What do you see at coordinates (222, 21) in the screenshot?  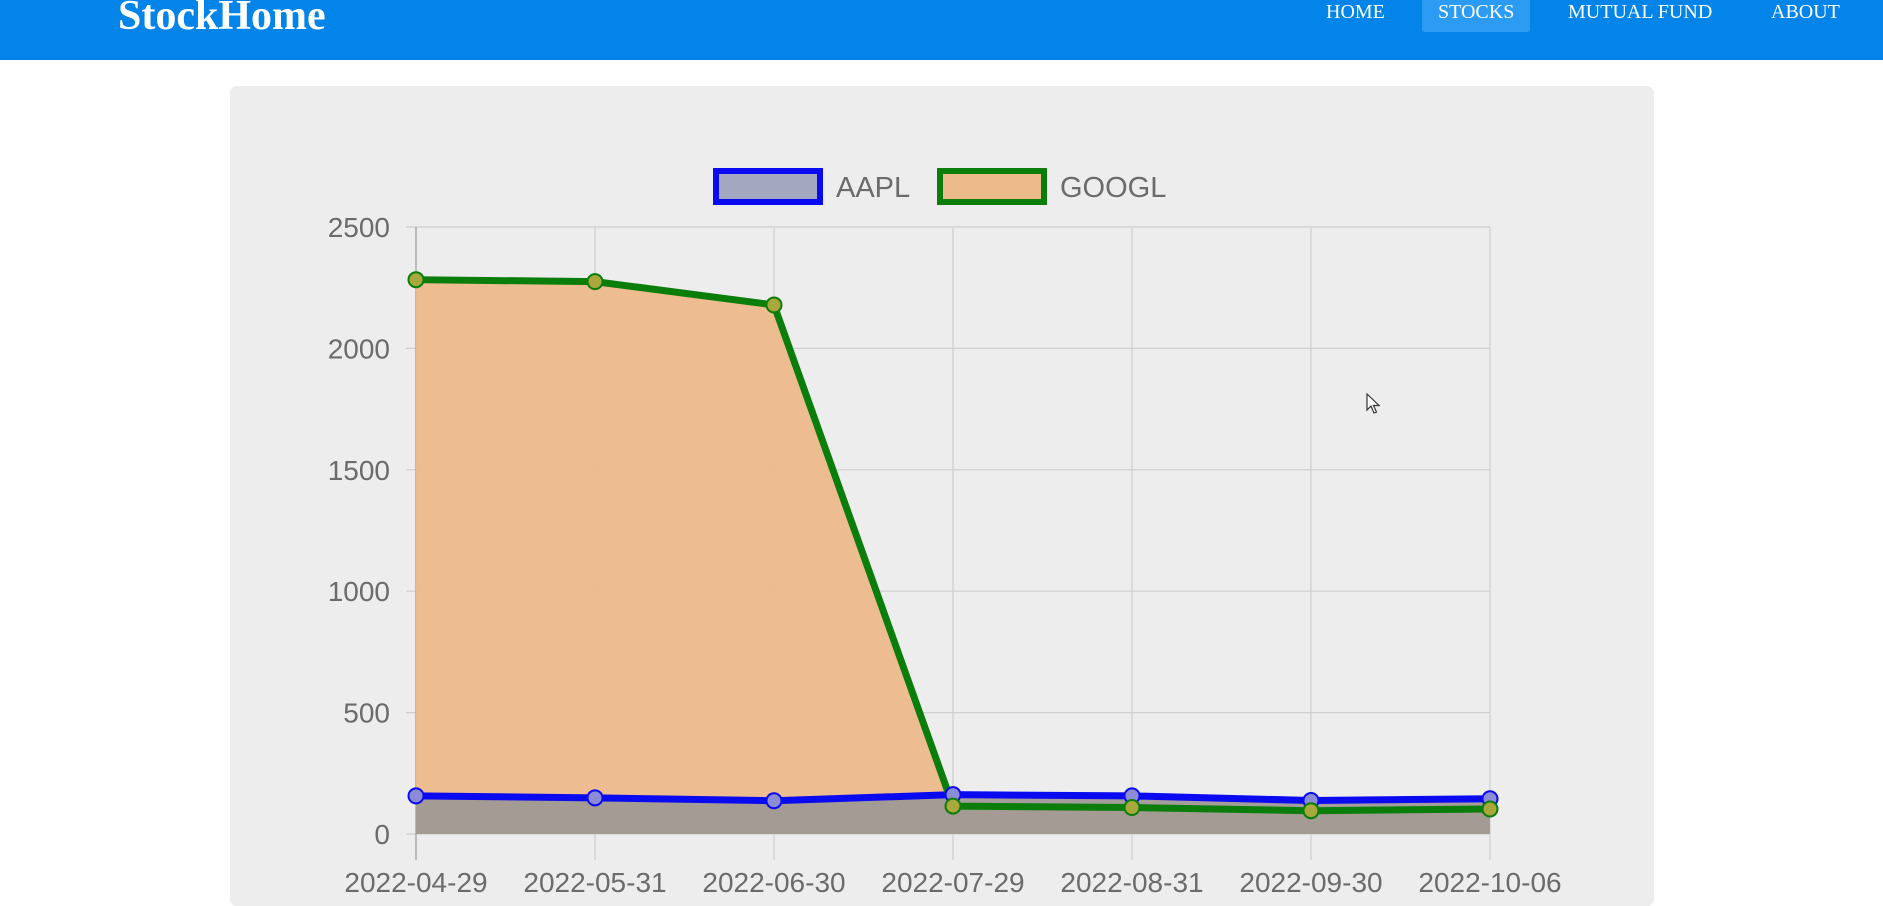 I see `brand-logo: StockHome` at bounding box center [222, 21].